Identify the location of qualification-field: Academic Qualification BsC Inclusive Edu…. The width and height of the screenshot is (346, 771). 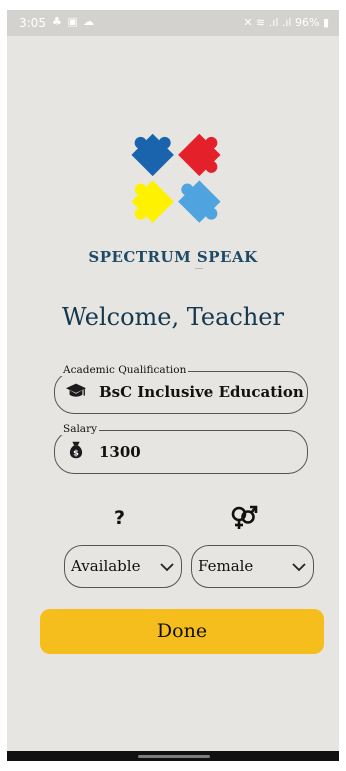
(181, 389).